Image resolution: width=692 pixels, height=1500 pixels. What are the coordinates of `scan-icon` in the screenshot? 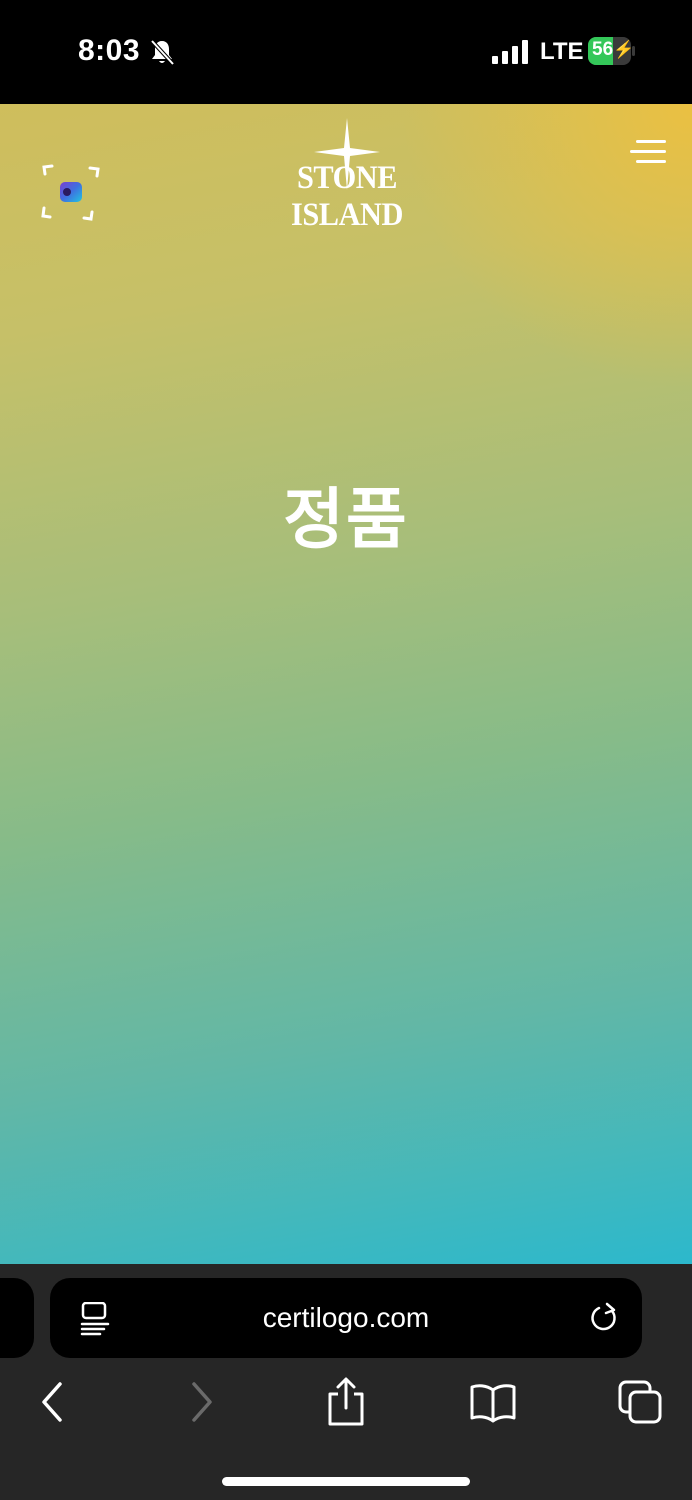 It's located at (71, 193).